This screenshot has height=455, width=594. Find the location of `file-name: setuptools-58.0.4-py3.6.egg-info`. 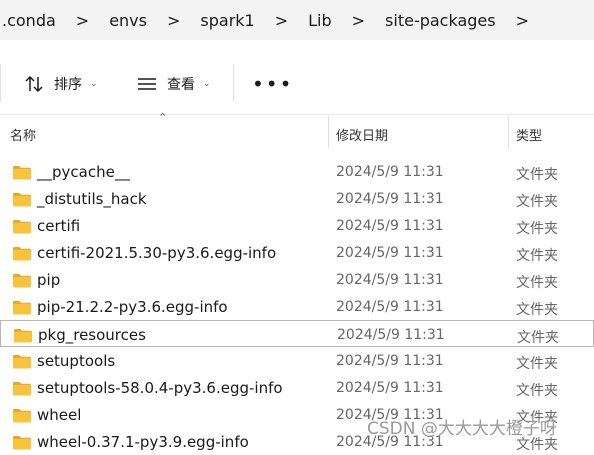

file-name: setuptools-58.0.4-py3.6.egg-info is located at coordinates (160, 388).